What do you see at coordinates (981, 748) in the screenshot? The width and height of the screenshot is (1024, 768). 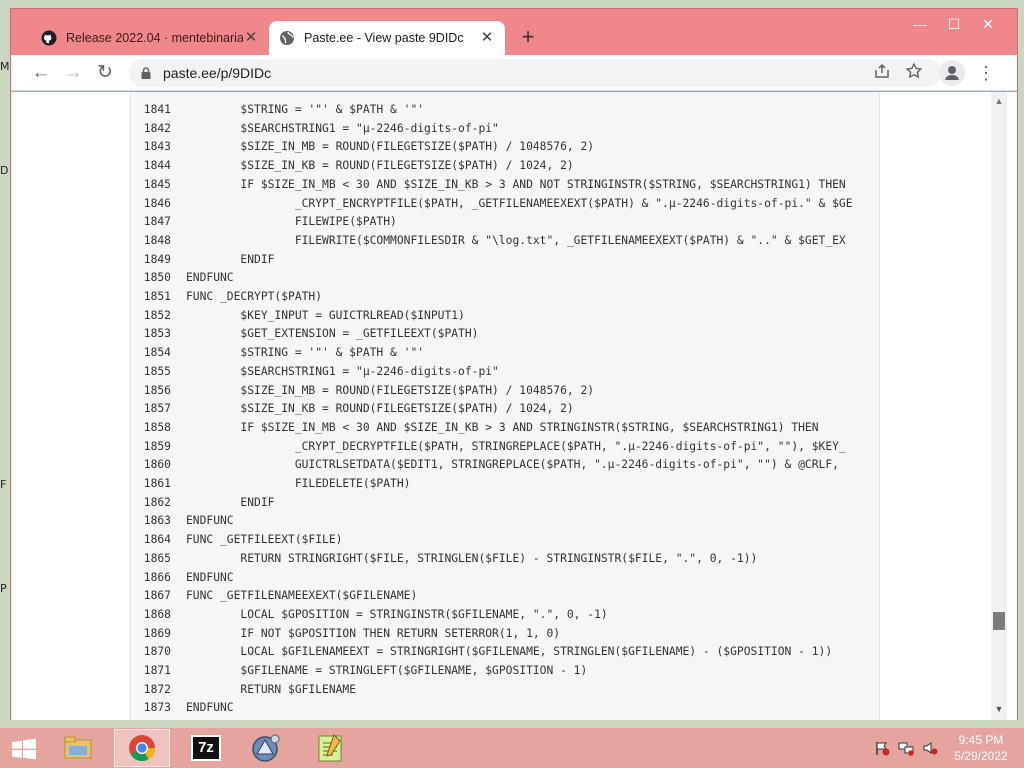 I see `taskbar-clock: 9:45 PM 5/29/2022` at bounding box center [981, 748].